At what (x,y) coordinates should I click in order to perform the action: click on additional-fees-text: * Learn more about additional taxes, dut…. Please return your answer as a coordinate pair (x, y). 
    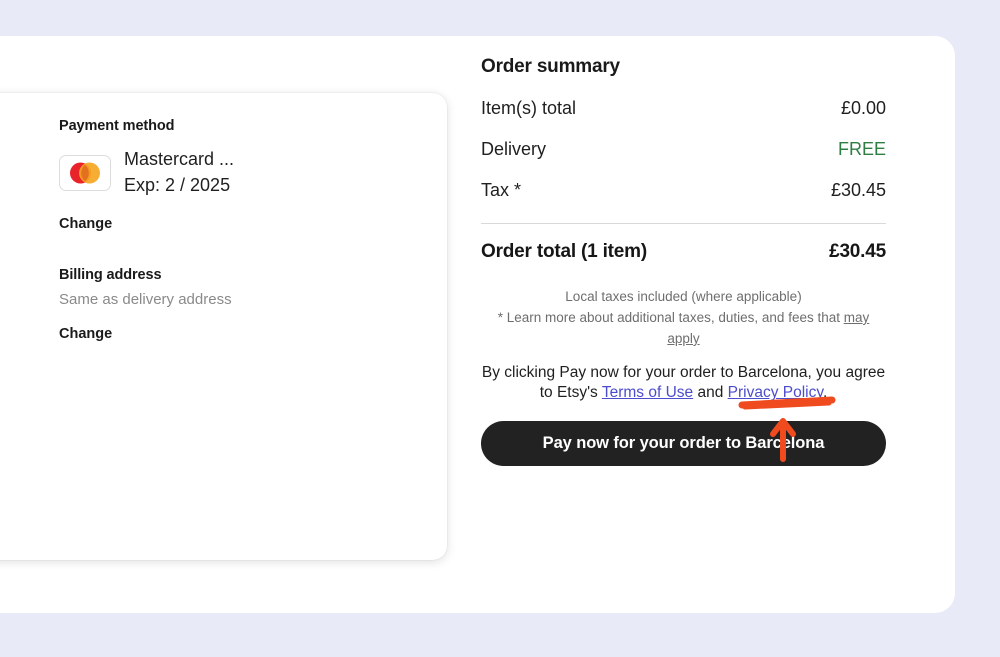
    Looking at the image, I should click on (670, 317).